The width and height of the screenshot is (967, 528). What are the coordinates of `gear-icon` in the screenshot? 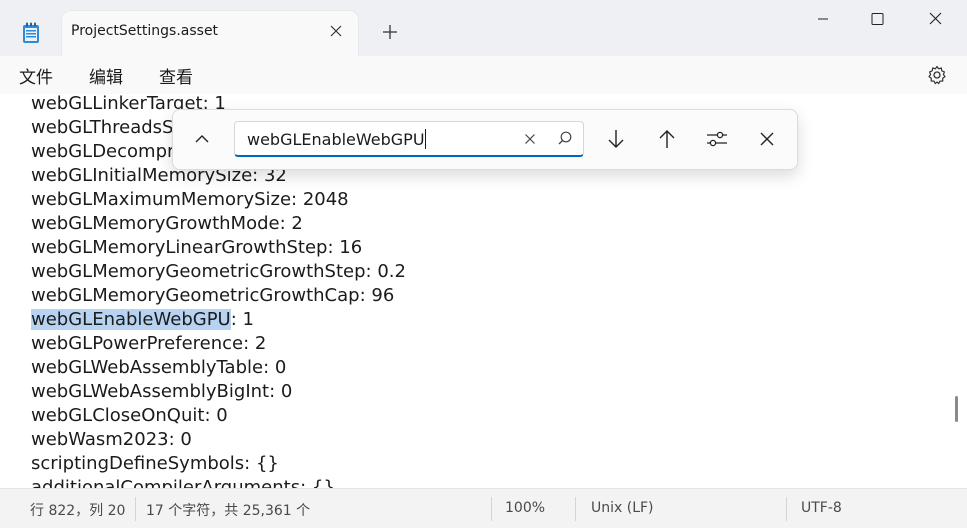 It's located at (937, 75).